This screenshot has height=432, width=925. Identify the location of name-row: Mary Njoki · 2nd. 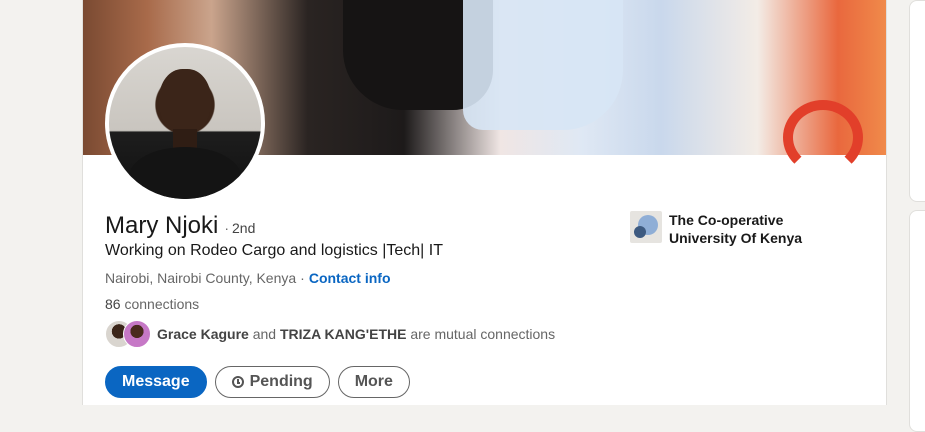
(180, 226).